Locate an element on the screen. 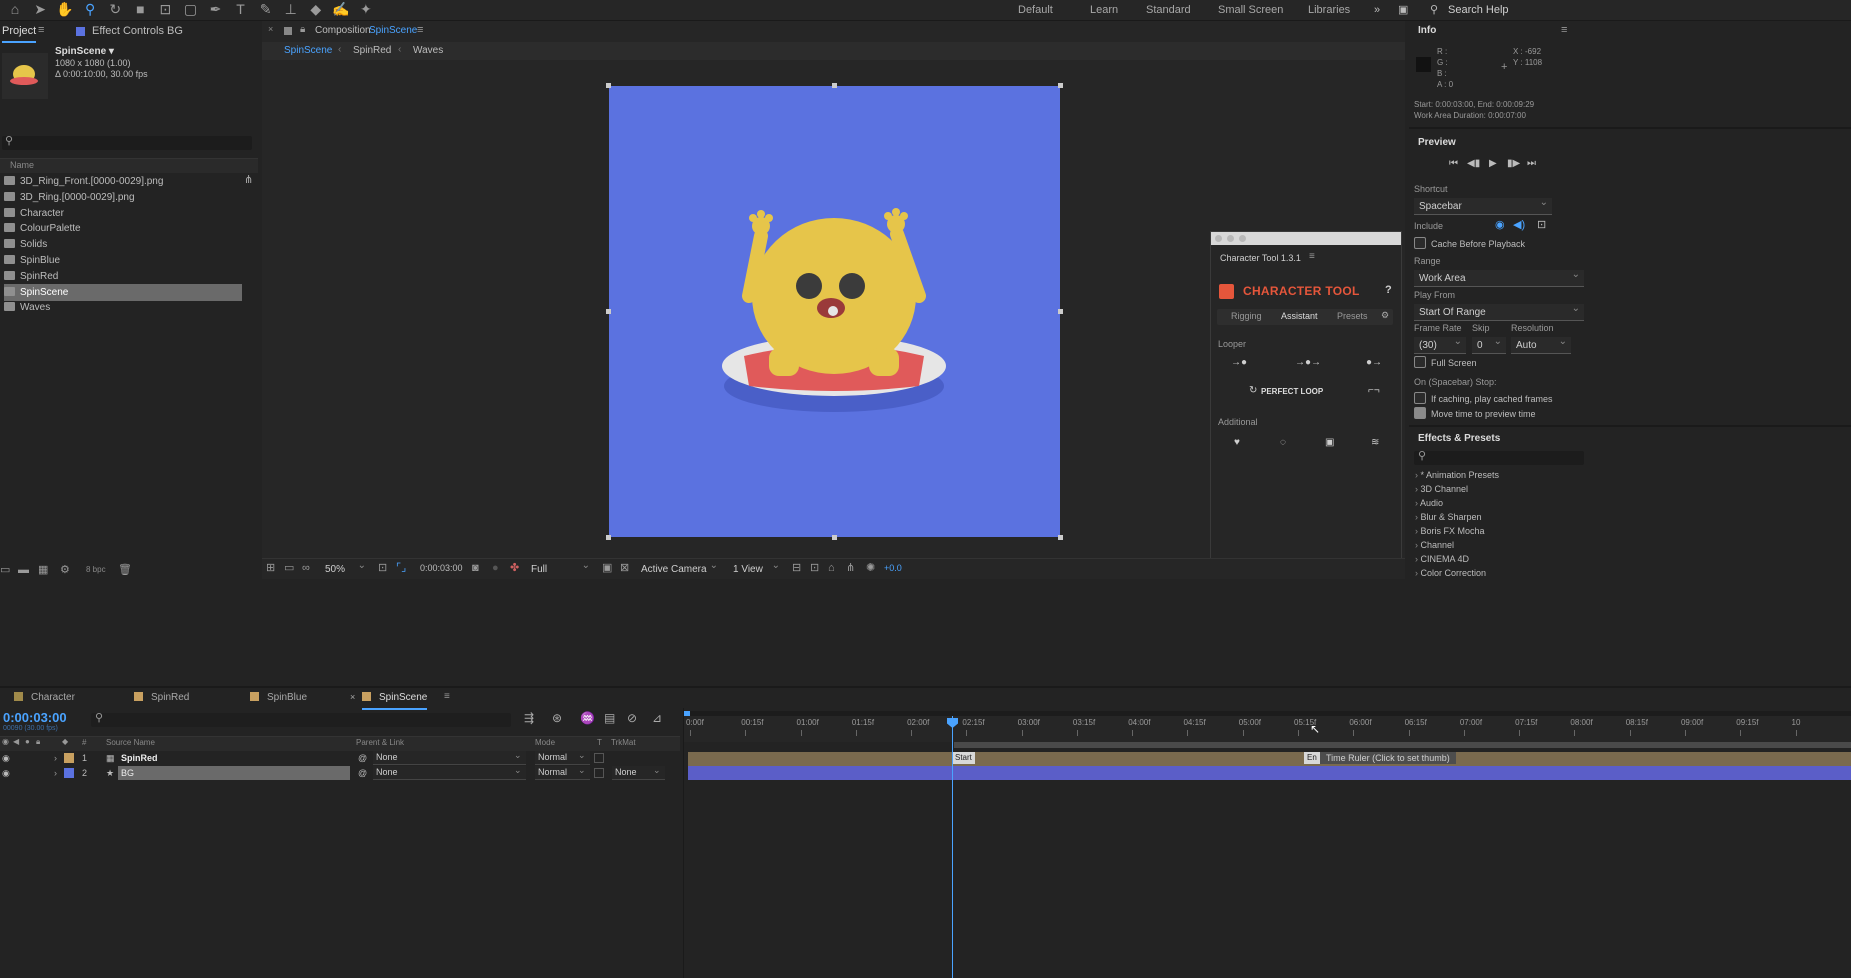  work-area-range is located at coordinates (1402, 745).